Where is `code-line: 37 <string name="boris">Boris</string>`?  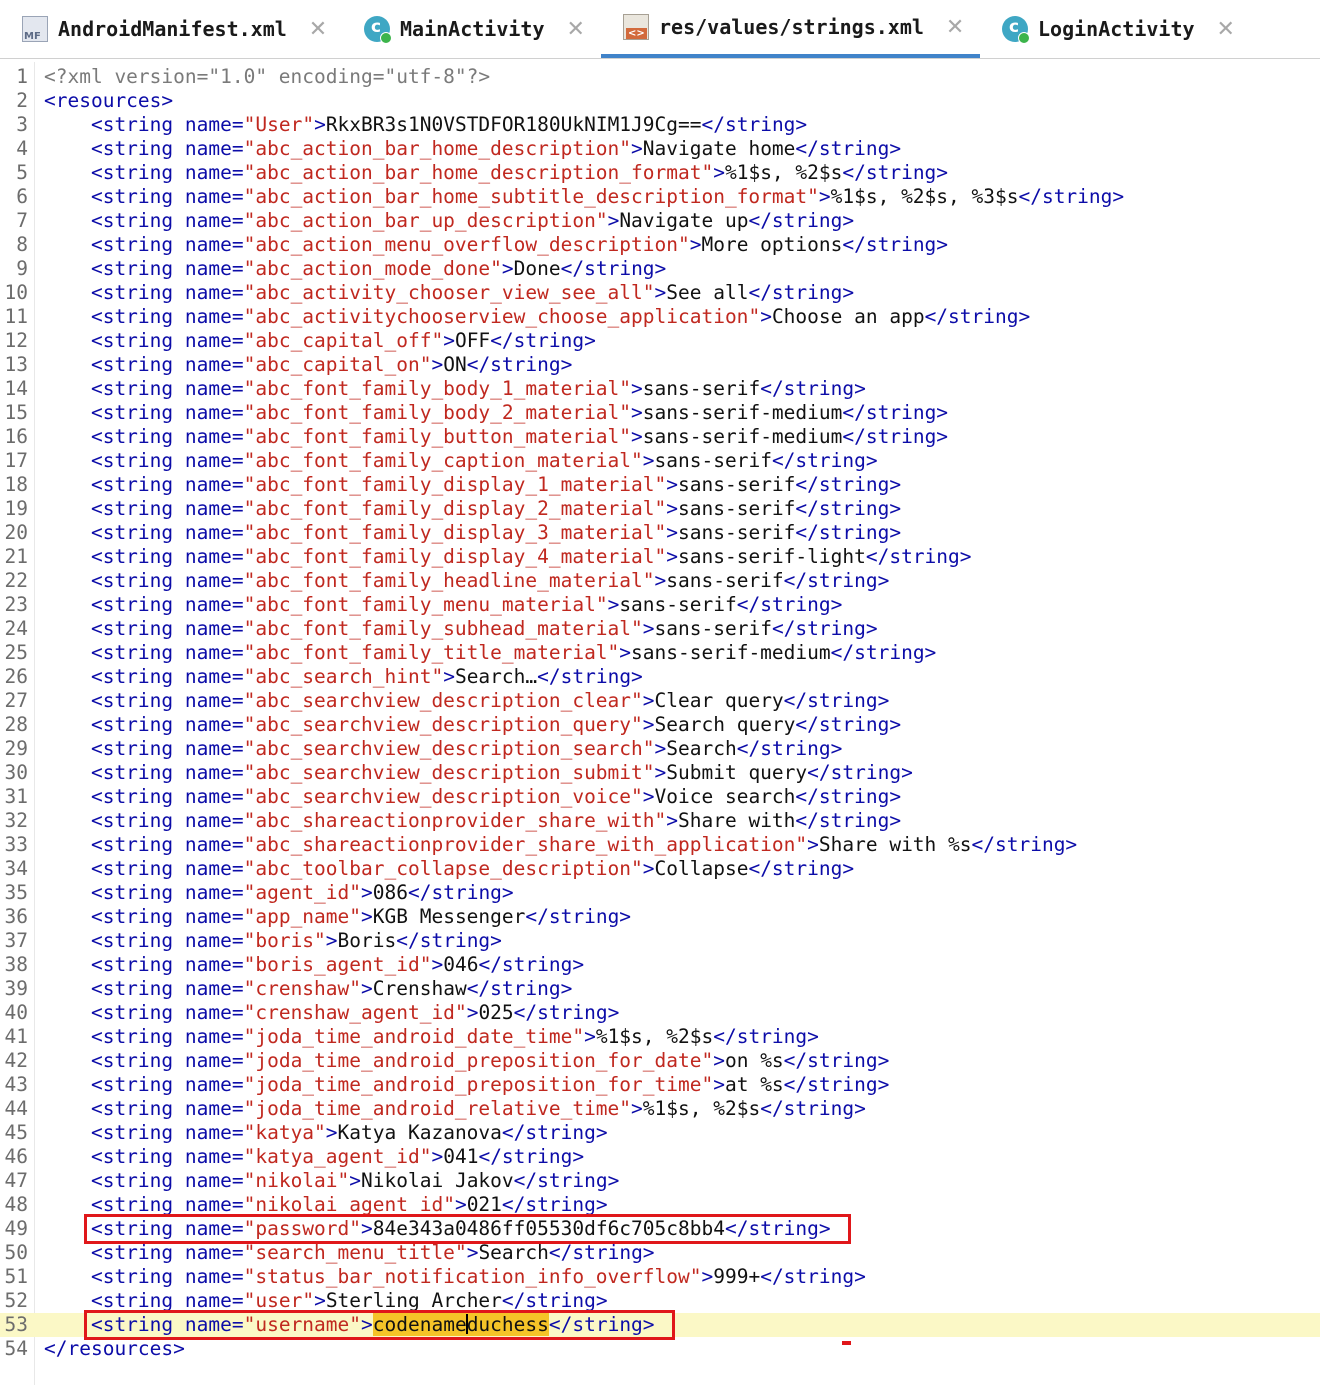 code-line: 37 <string name="boris">Boris</string> is located at coordinates (660, 941).